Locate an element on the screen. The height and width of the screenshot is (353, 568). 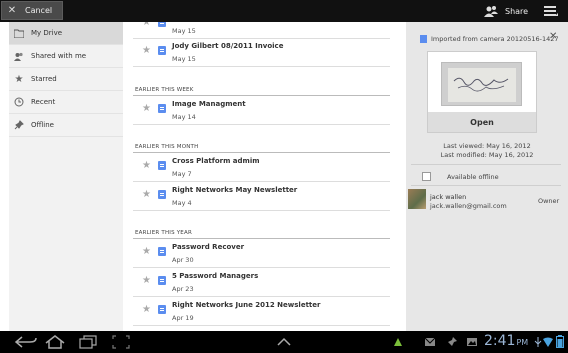
avatar is located at coordinates (417, 199).